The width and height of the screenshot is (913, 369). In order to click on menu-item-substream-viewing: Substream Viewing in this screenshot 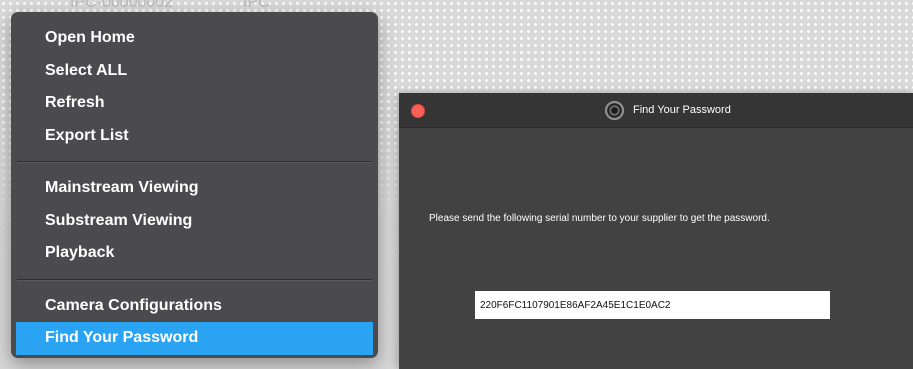, I will do `click(194, 221)`.